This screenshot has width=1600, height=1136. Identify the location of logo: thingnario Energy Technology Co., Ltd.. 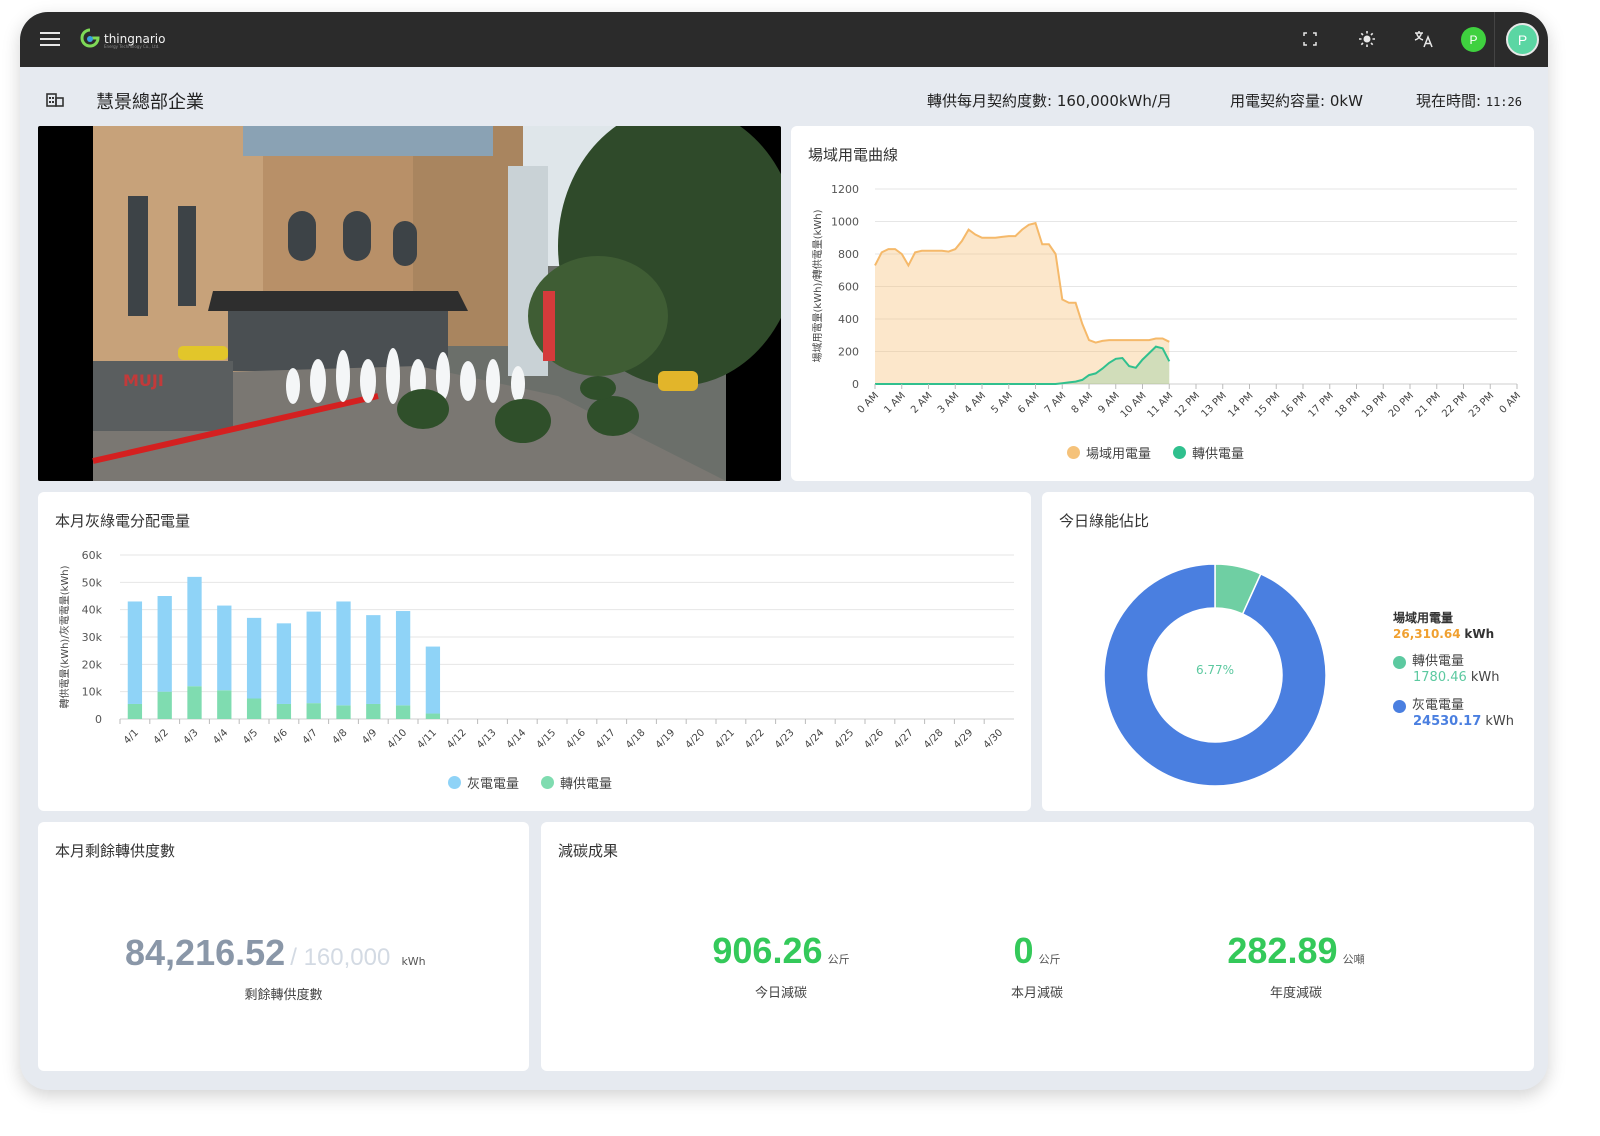
(122, 39).